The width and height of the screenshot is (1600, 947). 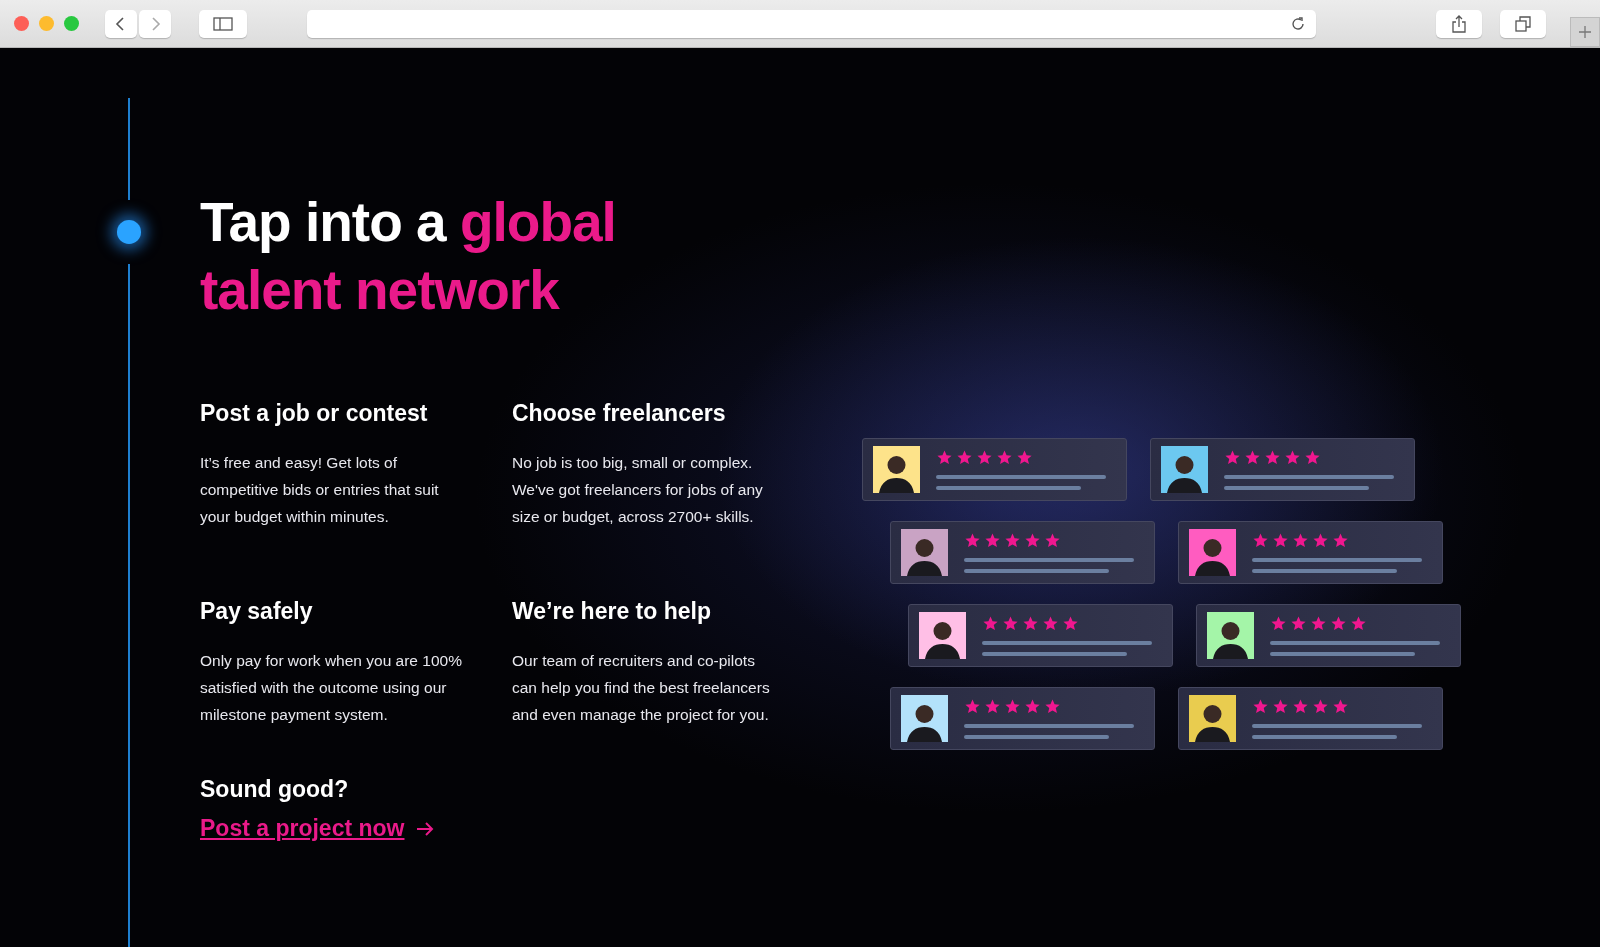 What do you see at coordinates (619, 413) in the screenshot?
I see `feature-title: Choose freelancers` at bounding box center [619, 413].